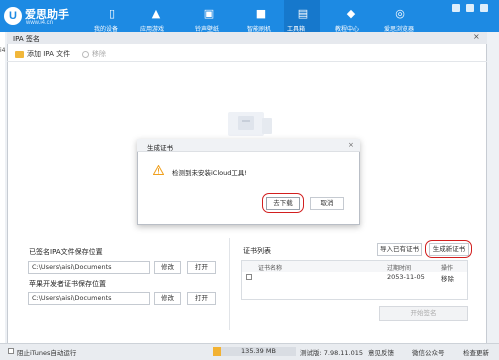  I want to click on import-cert-button: 导入已有证书, so click(399, 249).